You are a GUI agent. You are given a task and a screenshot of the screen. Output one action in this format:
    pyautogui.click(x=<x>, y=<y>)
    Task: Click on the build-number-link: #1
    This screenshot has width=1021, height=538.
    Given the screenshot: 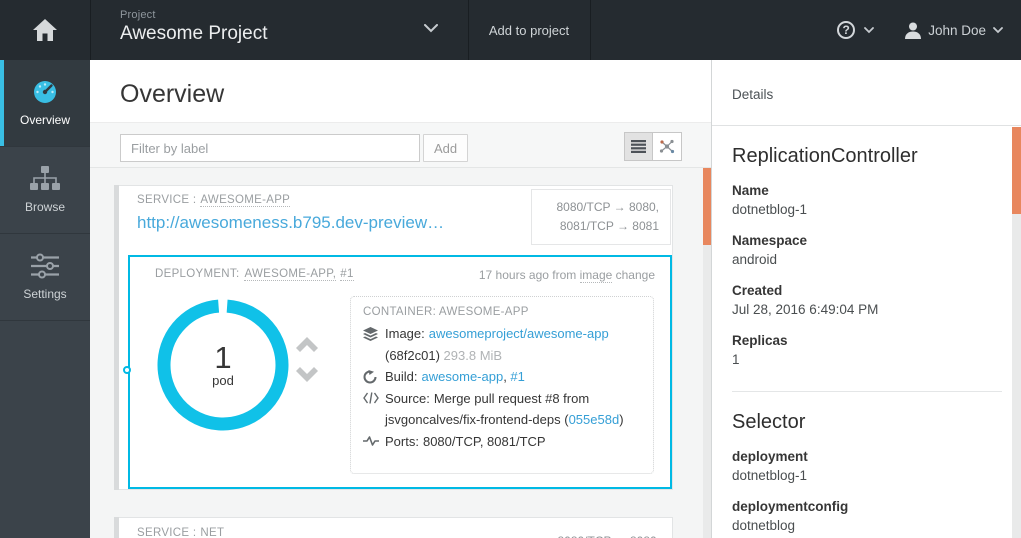 What is the action you would take?
    pyautogui.click(x=517, y=376)
    